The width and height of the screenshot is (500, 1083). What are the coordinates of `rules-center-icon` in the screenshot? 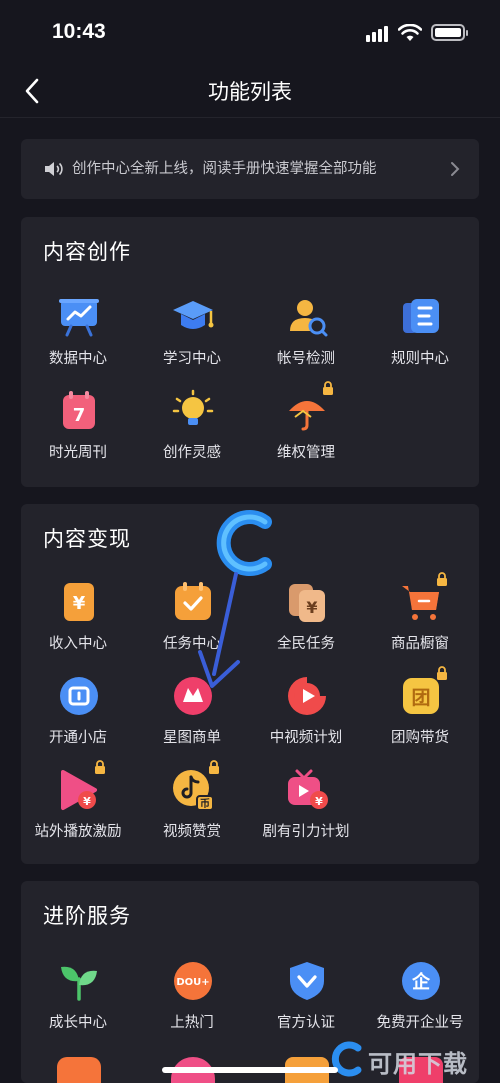 It's located at (421, 316).